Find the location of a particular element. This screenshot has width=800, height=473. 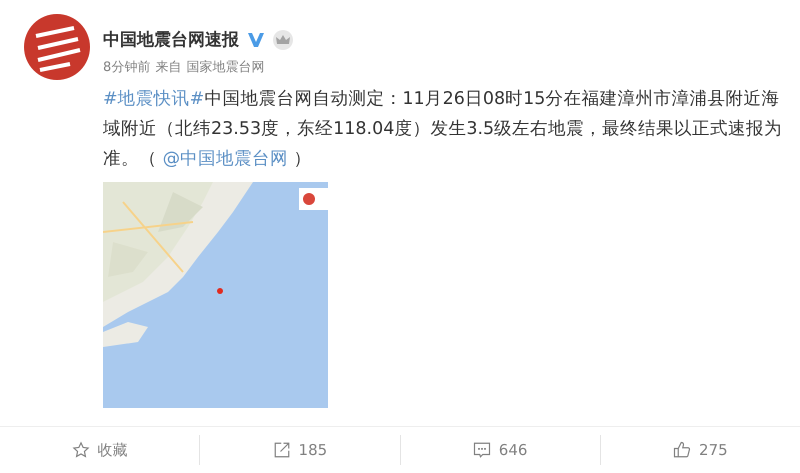

comment-button: 646 is located at coordinates (500, 450).